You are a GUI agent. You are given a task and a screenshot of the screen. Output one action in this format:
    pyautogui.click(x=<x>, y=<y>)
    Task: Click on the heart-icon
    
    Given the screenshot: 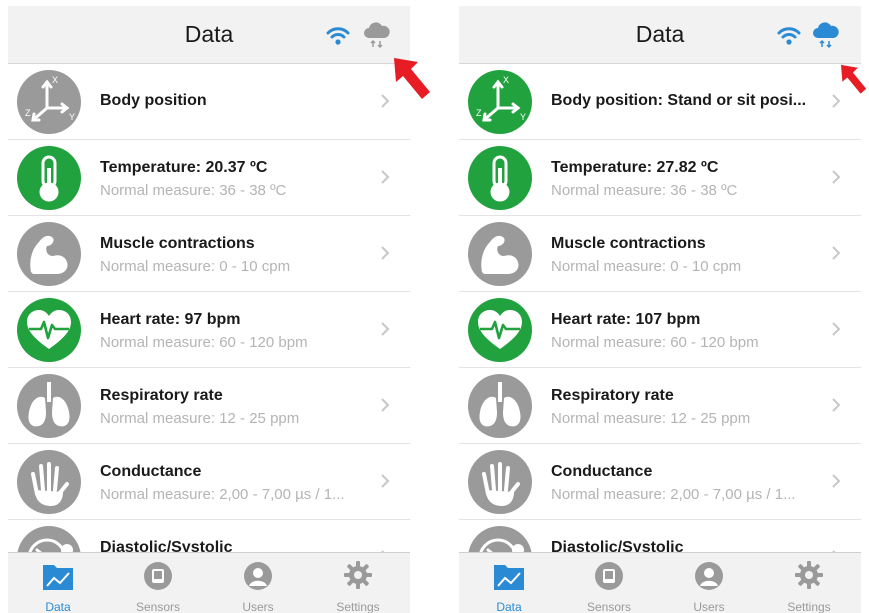 What is the action you would take?
    pyautogui.click(x=500, y=330)
    